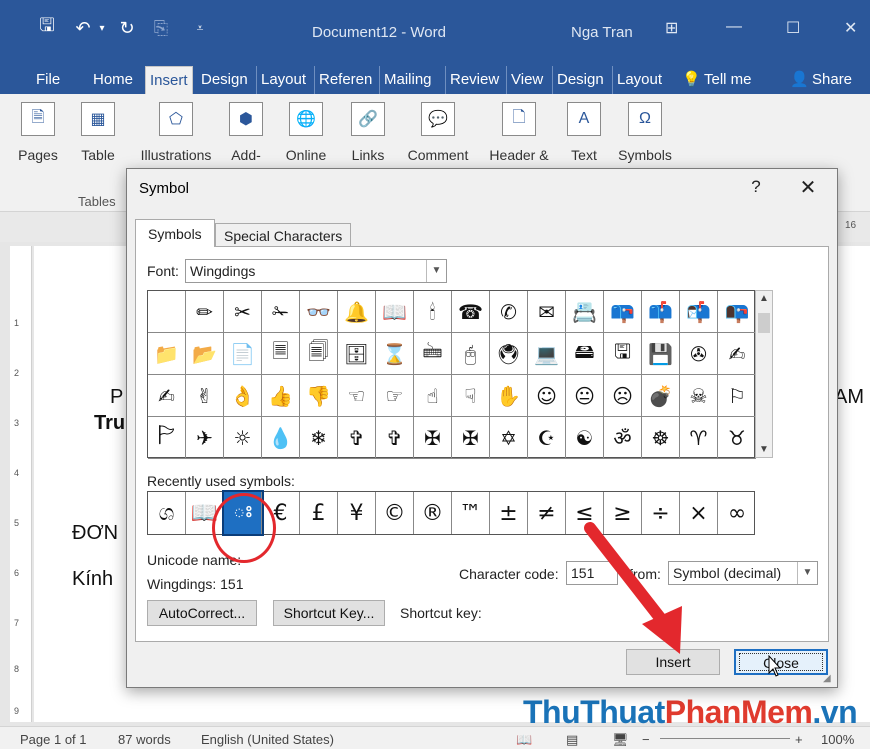 The image size is (870, 749). I want to click on symbol-cell: ☪, so click(547, 438).